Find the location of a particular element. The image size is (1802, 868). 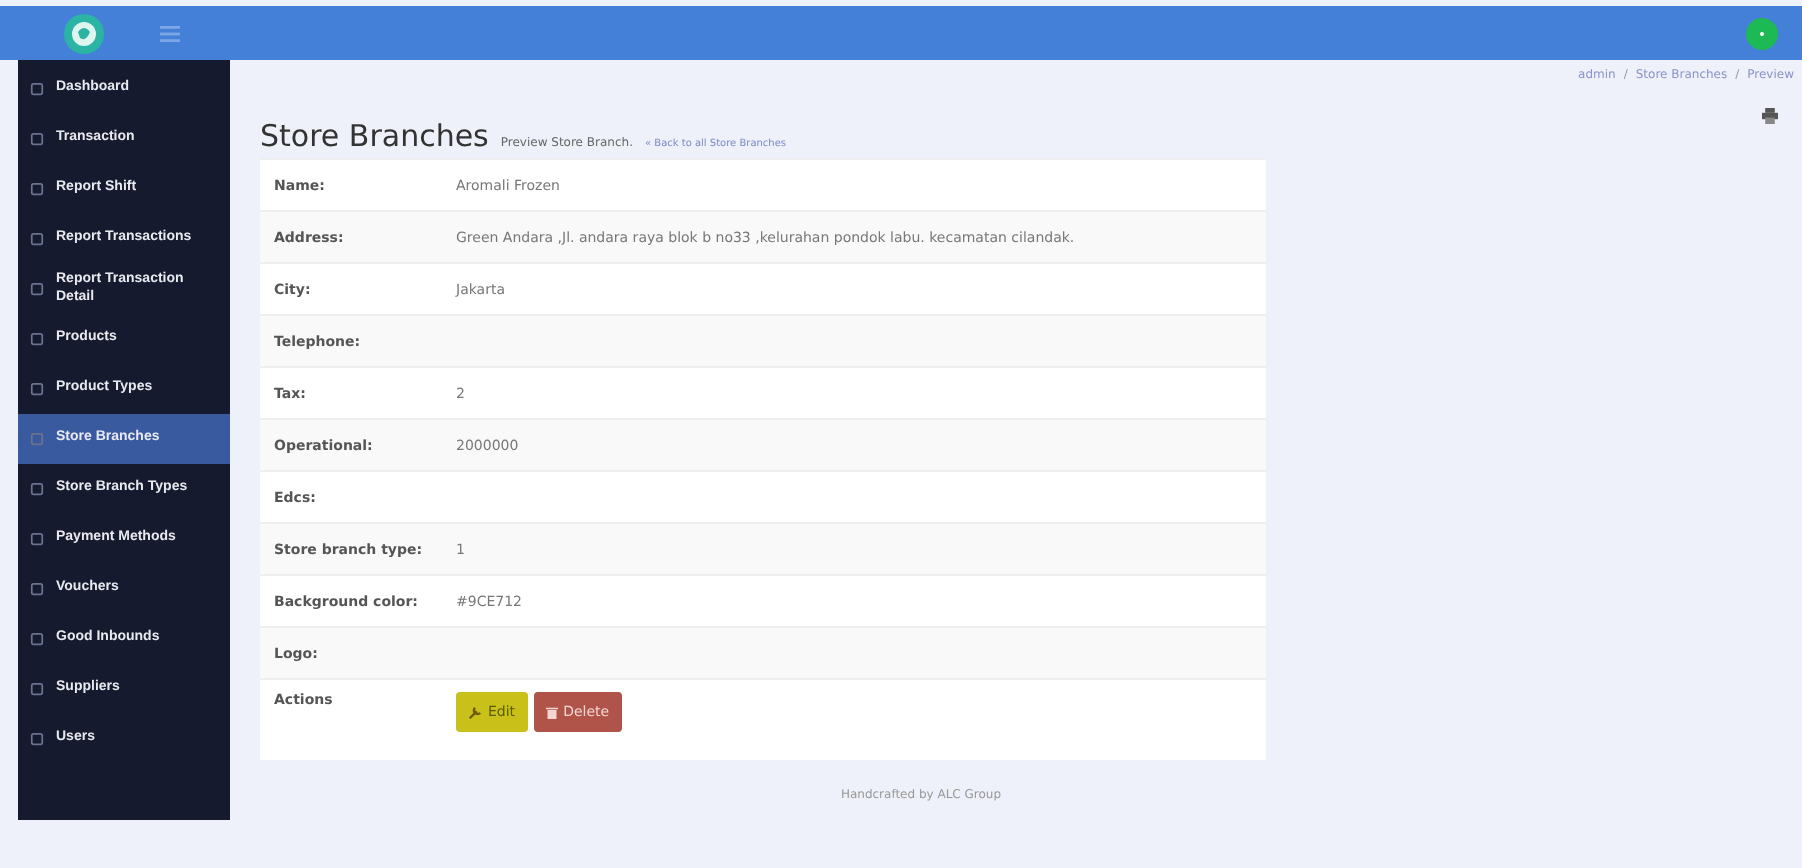

trash-icon is located at coordinates (551, 712).